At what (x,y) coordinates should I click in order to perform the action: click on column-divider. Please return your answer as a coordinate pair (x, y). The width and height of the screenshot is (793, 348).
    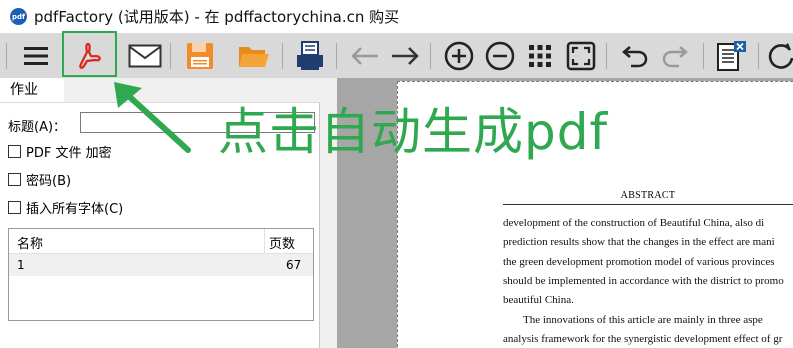
    Looking at the image, I should click on (264, 241).